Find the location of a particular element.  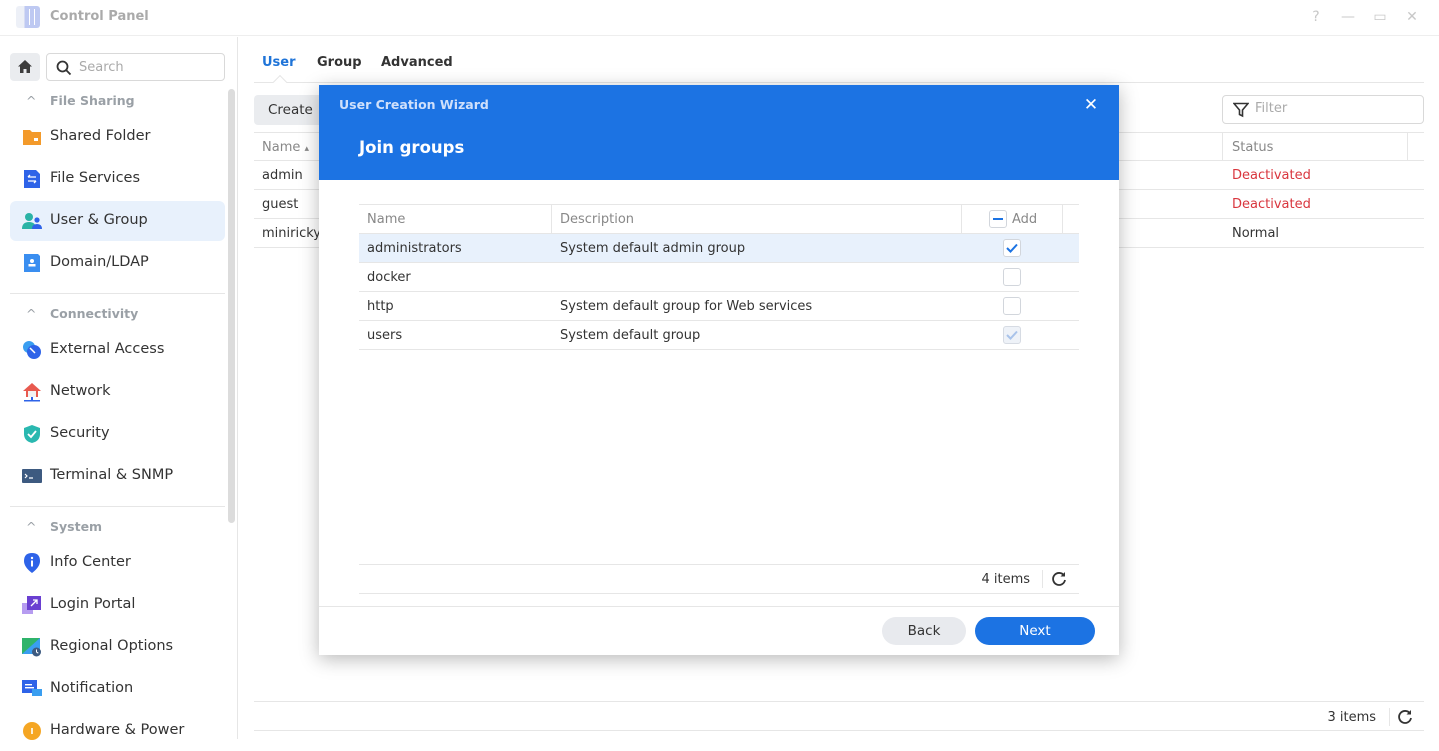

sidebar-item-regional-options: Regional Options is located at coordinates (117, 647).